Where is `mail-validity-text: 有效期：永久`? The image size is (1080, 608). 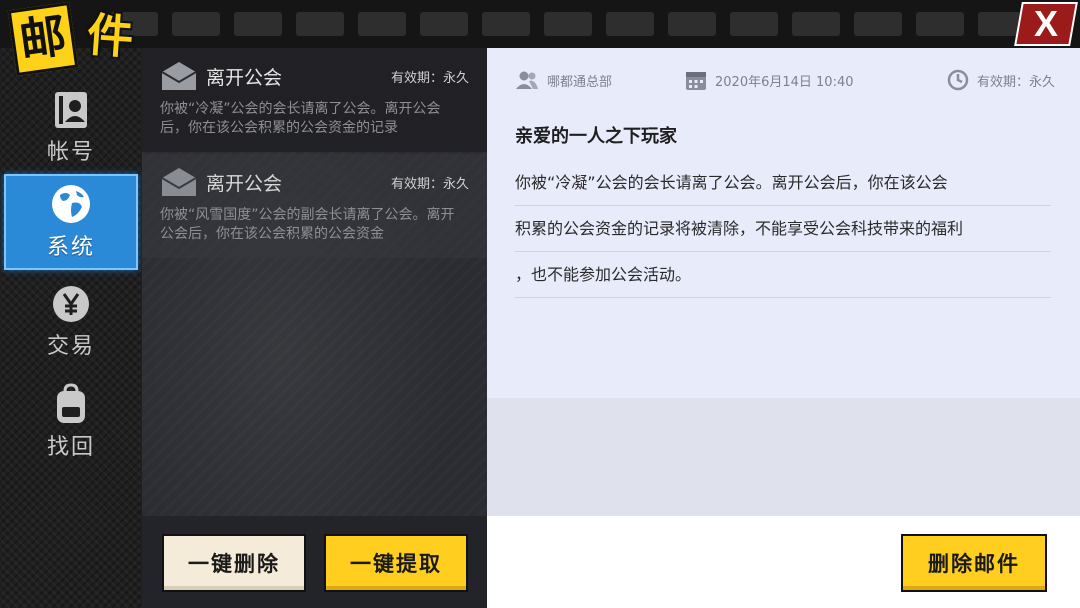
mail-validity-text: 有效期：永久 is located at coordinates (1015, 82).